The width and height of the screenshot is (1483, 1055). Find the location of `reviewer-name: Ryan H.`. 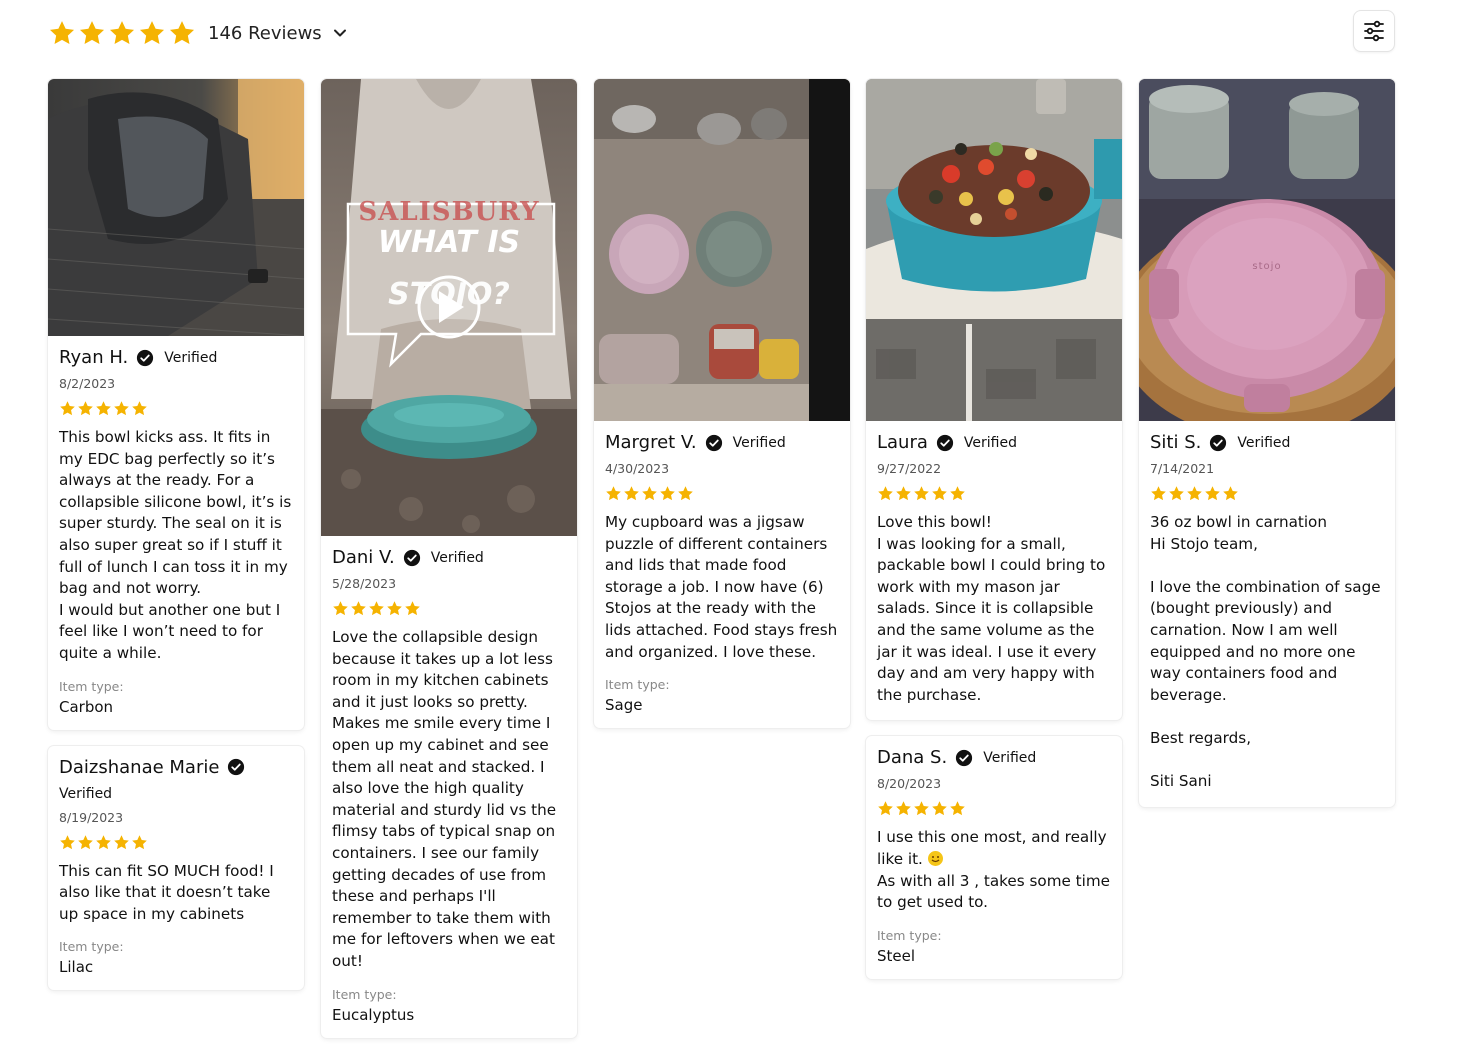

reviewer-name: Ryan H. is located at coordinates (94, 357).